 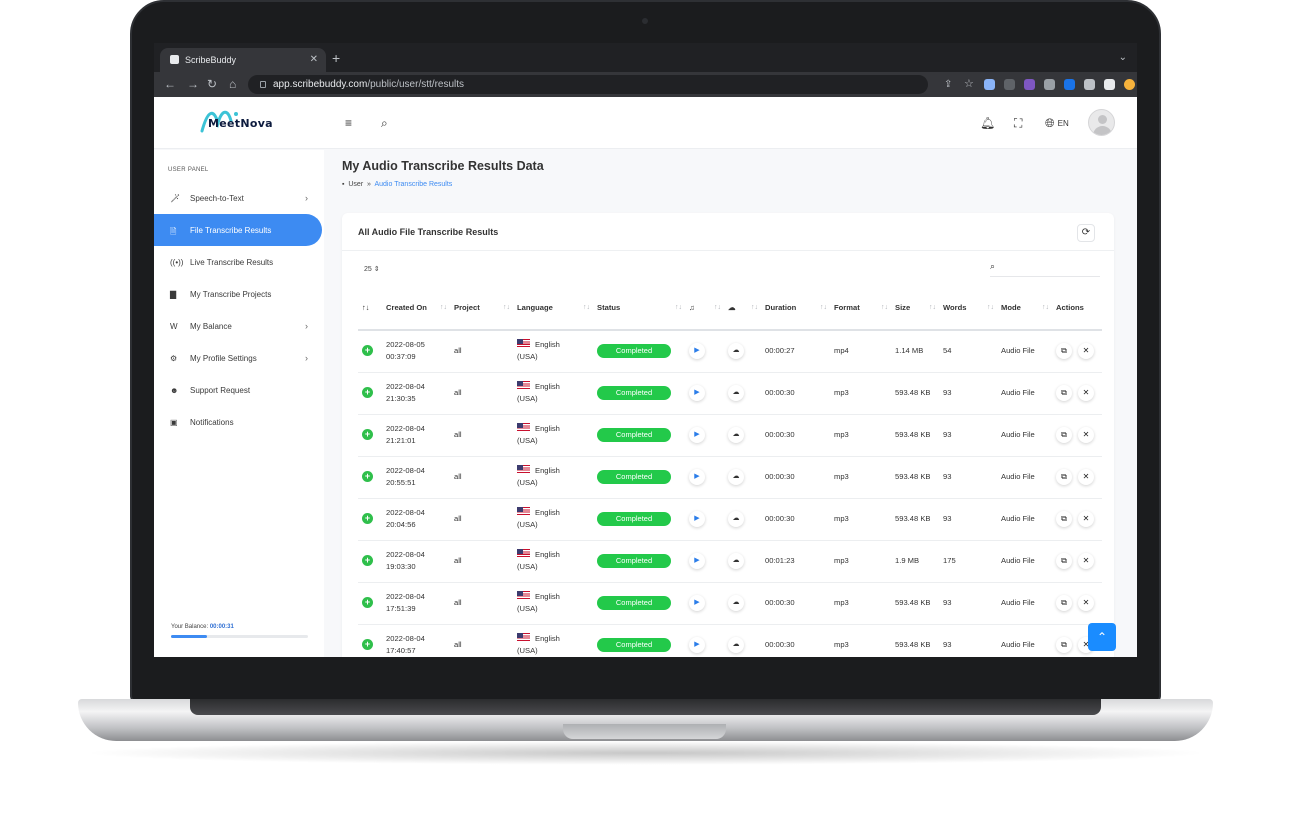 I want to click on sidebar-item-my-balance: W My Balance ›, so click(x=238, y=326).